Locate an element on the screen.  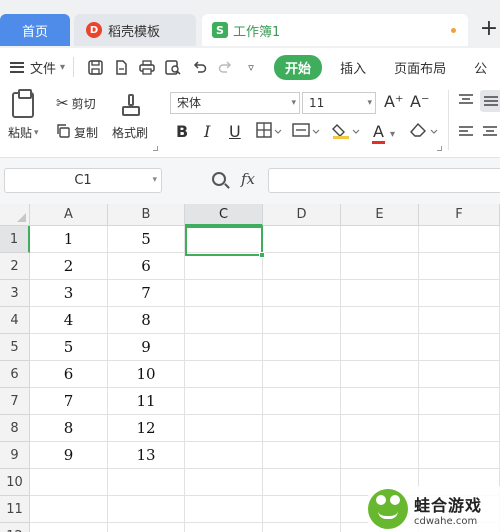
zoom-search-icon is located at coordinates (219, 179).